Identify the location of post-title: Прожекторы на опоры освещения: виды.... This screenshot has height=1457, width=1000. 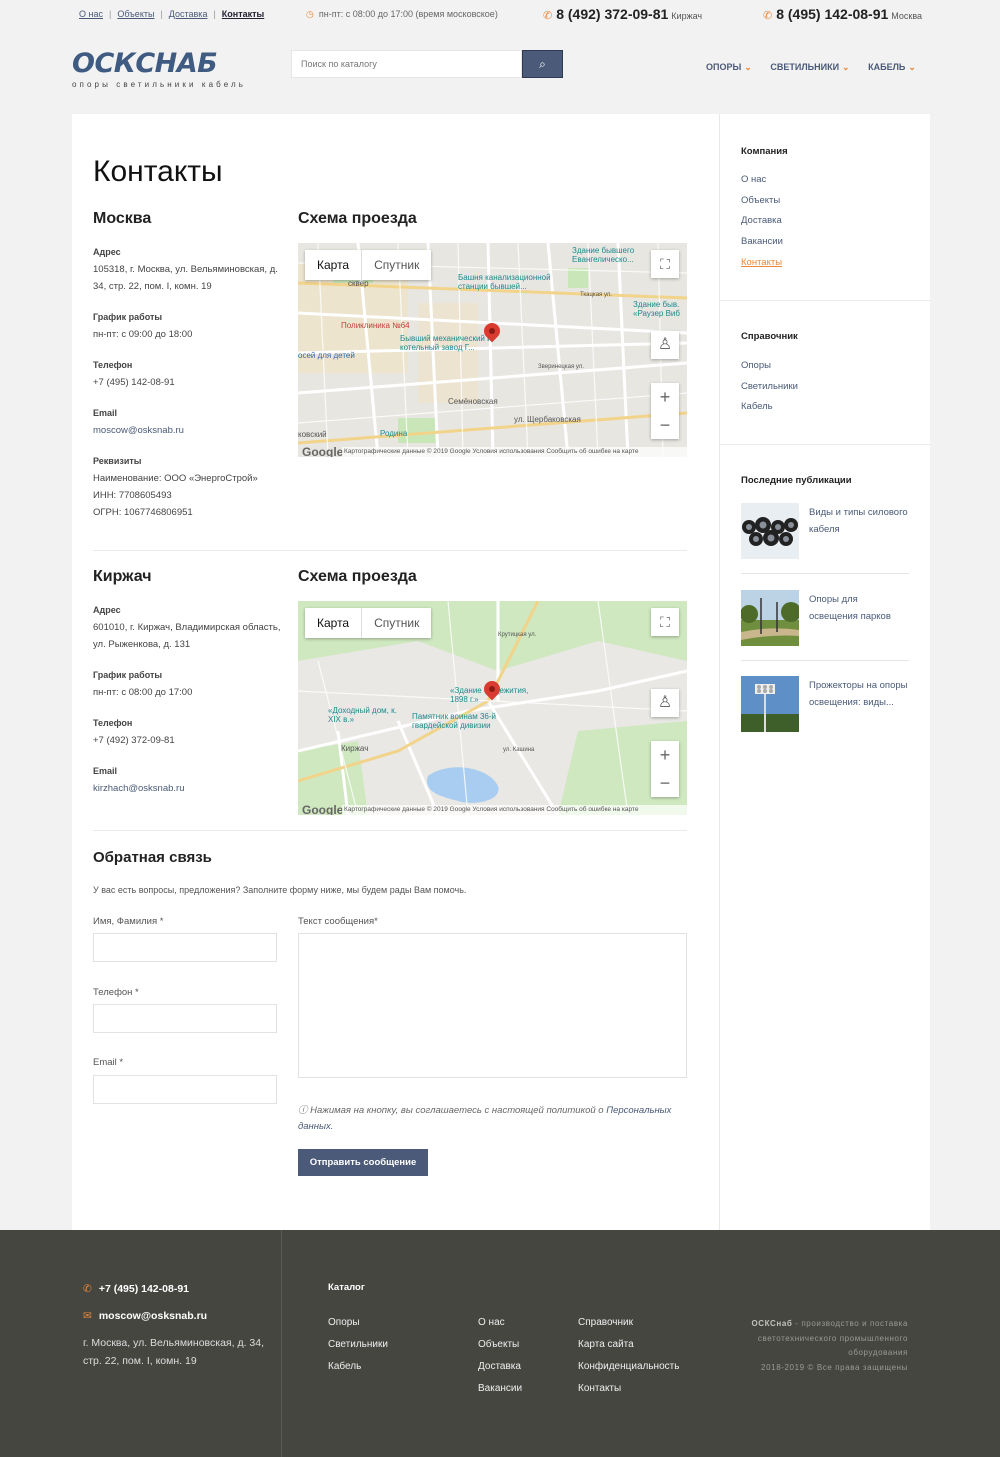
(859, 694).